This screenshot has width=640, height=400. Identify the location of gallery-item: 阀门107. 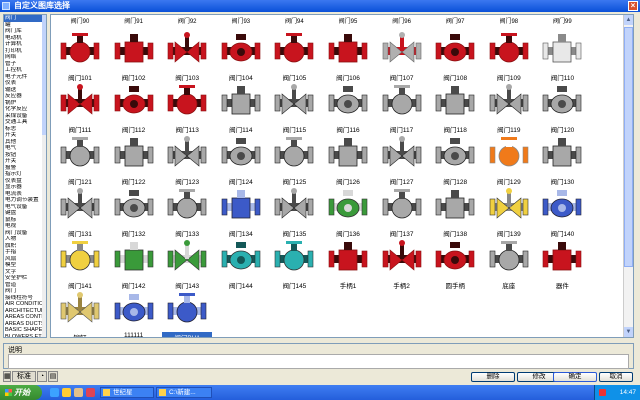
(402, 57).